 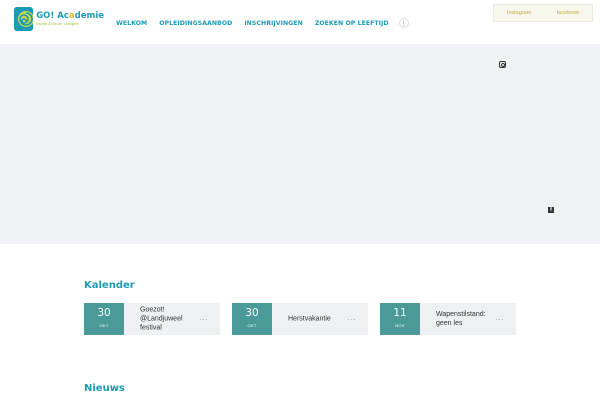 I want to click on site-logo: GO! Academie Muziek & Woord ·Ledegem, so click(x=59, y=19).